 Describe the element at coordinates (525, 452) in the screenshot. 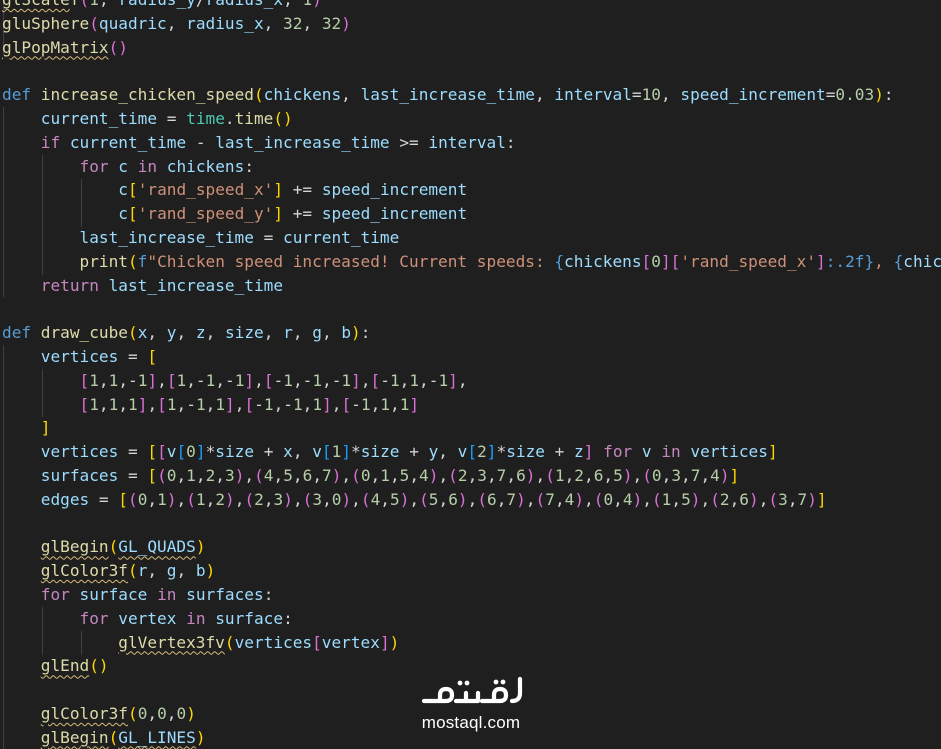

I see `code-token: size` at that location.